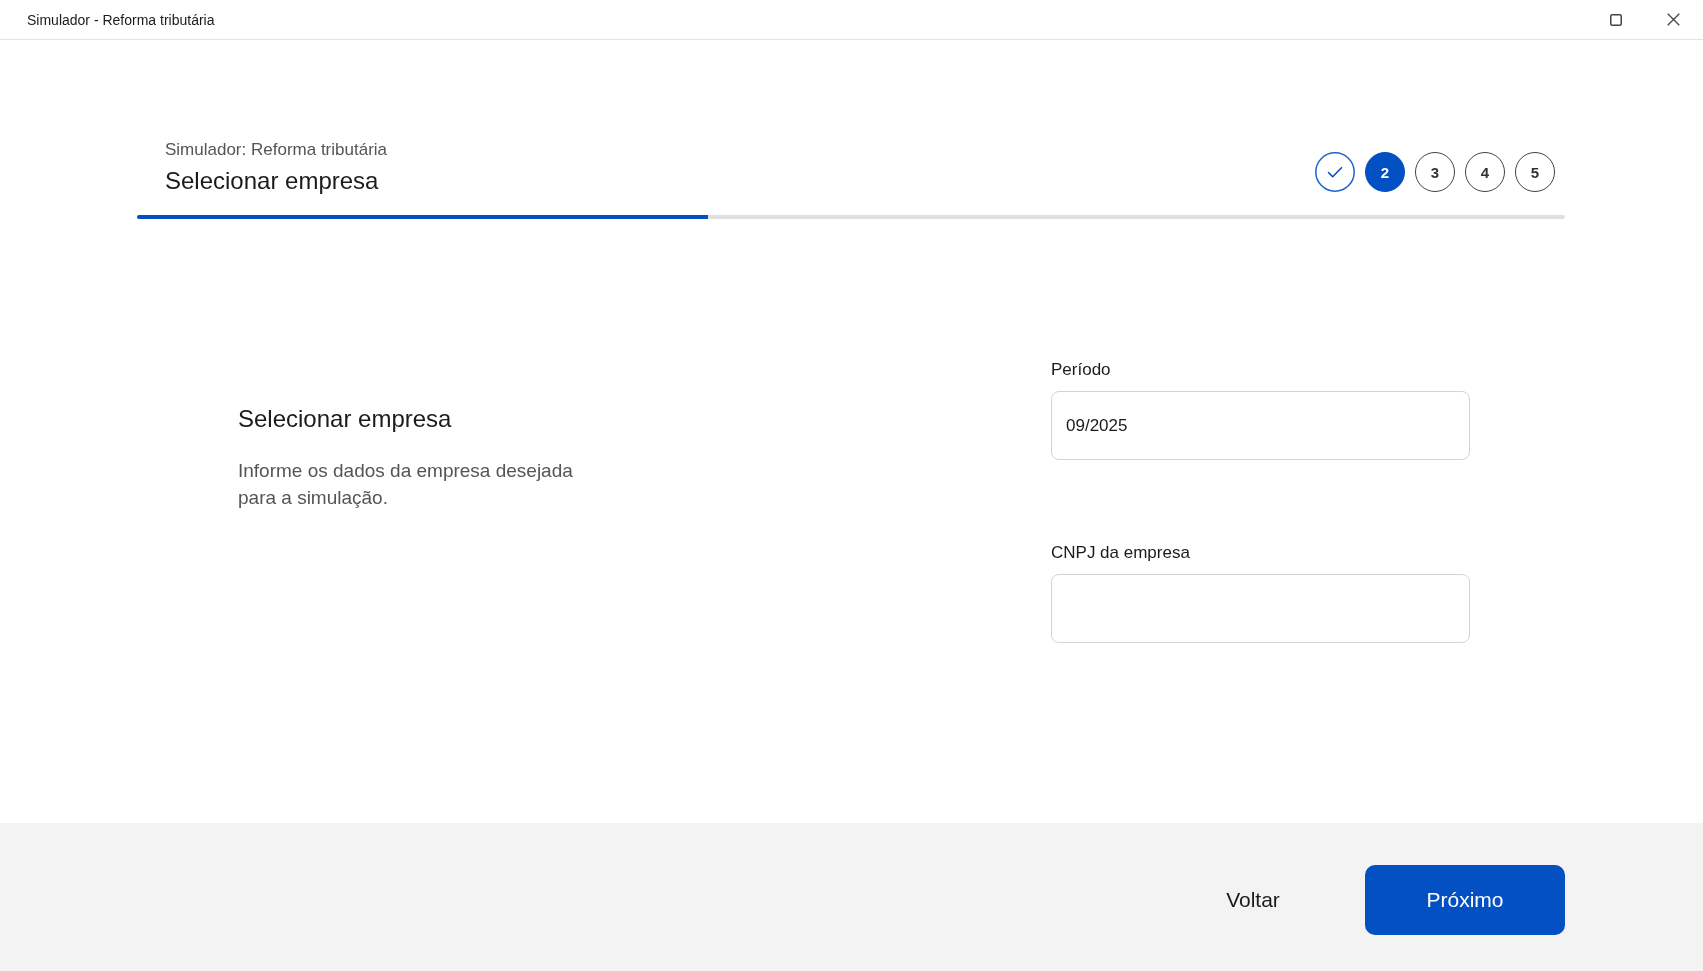 The width and height of the screenshot is (1703, 971). What do you see at coordinates (1335, 172) in the screenshot?
I see `check-circle-icon` at bounding box center [1335, 172].